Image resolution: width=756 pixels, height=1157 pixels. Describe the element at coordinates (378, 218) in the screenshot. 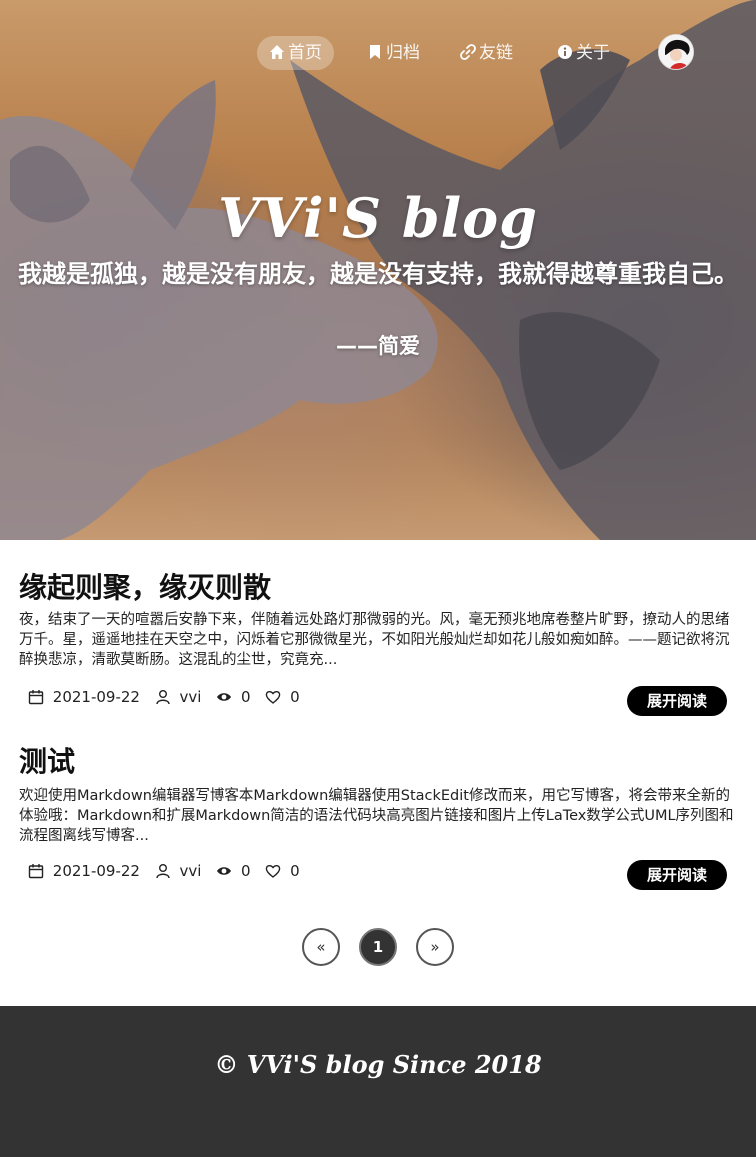

I see `site-title: VVi'S blog` at that location.